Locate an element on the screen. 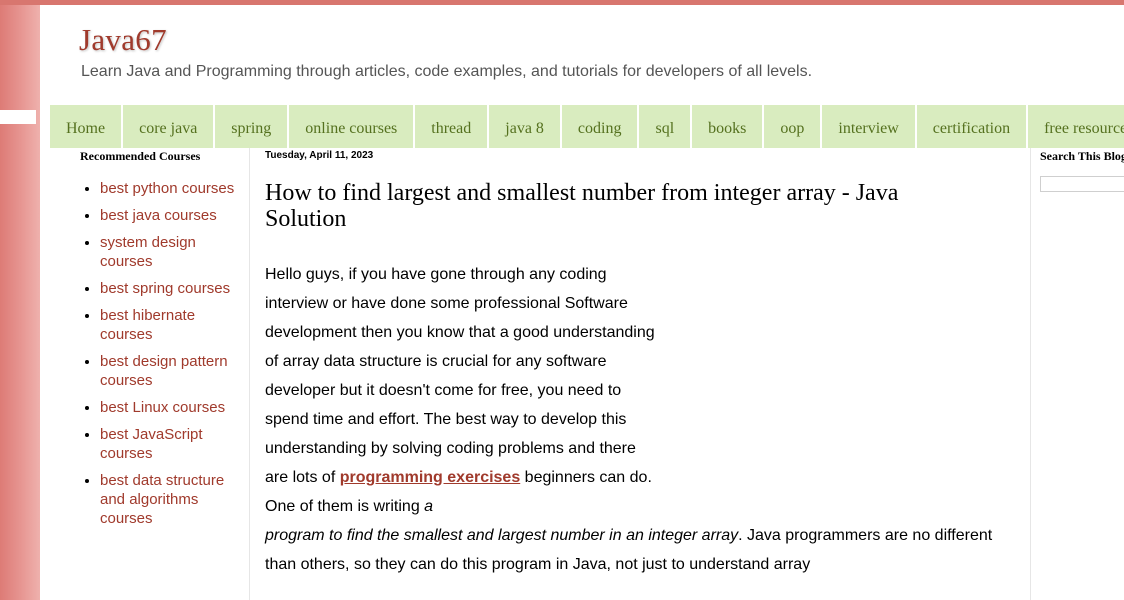 The image size is (1124, 600). course-link-linux: best Linux courses is located at coordinates (162, 407).